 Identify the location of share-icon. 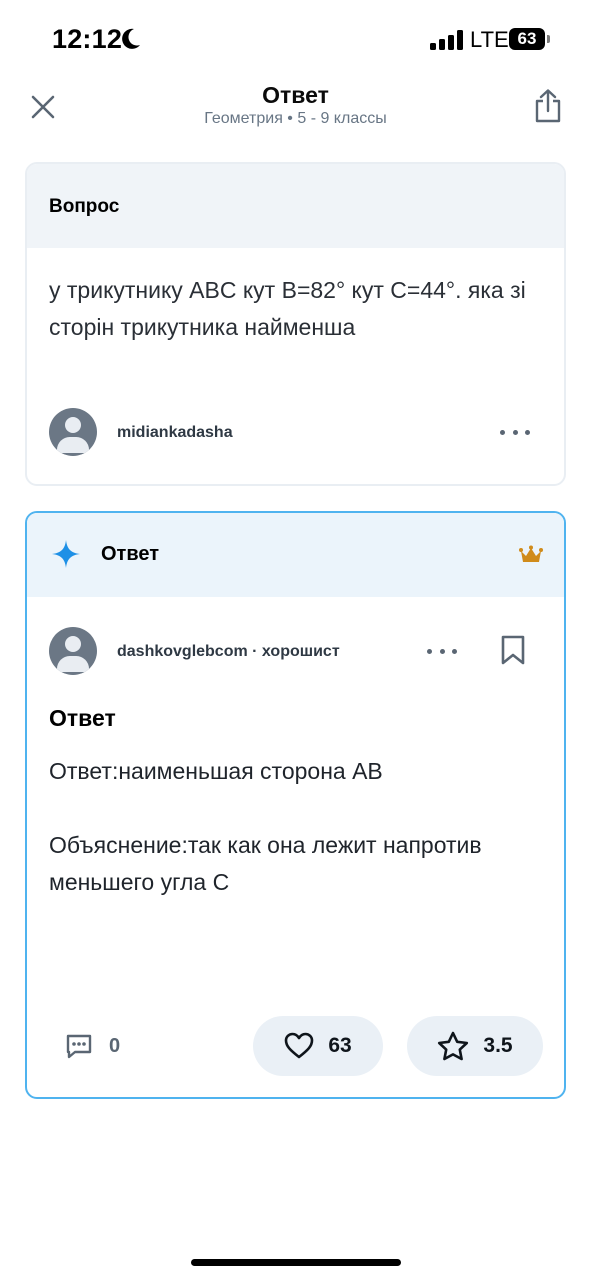
(548, 106).